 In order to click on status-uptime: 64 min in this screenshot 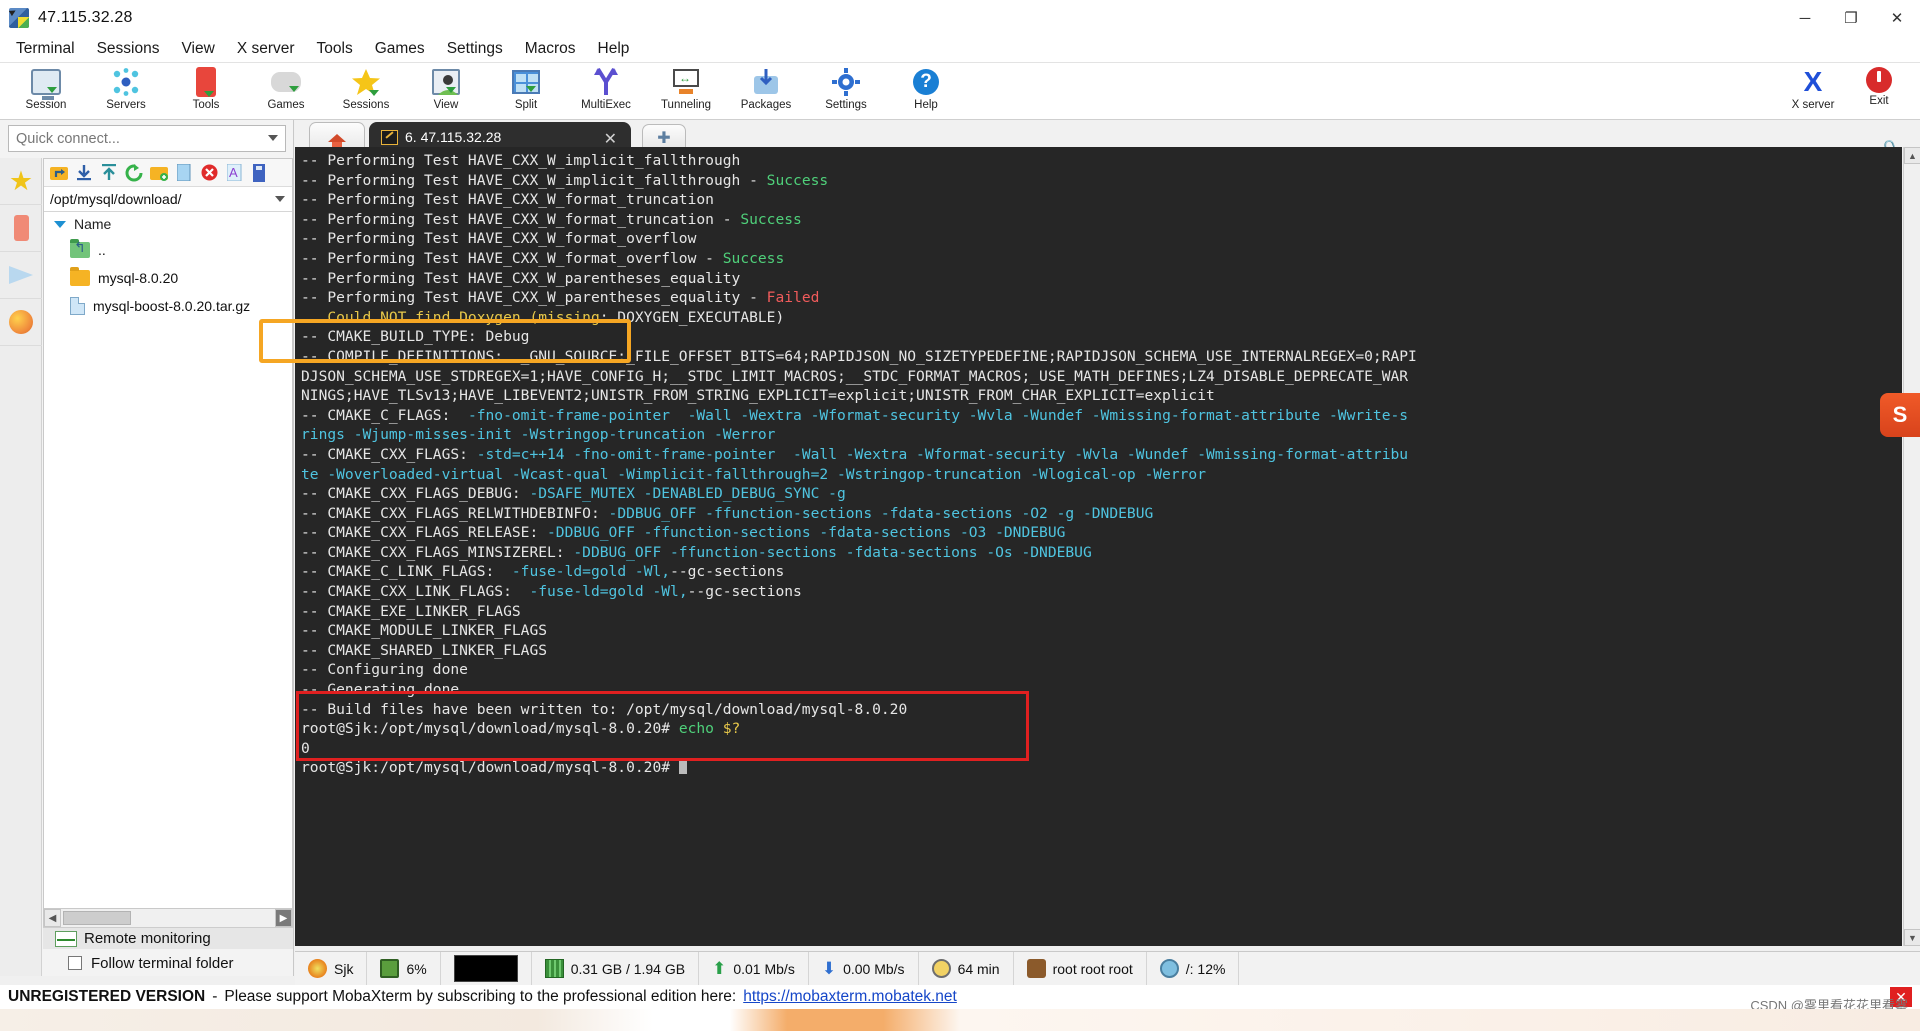, I will do `click(966, 968)`.